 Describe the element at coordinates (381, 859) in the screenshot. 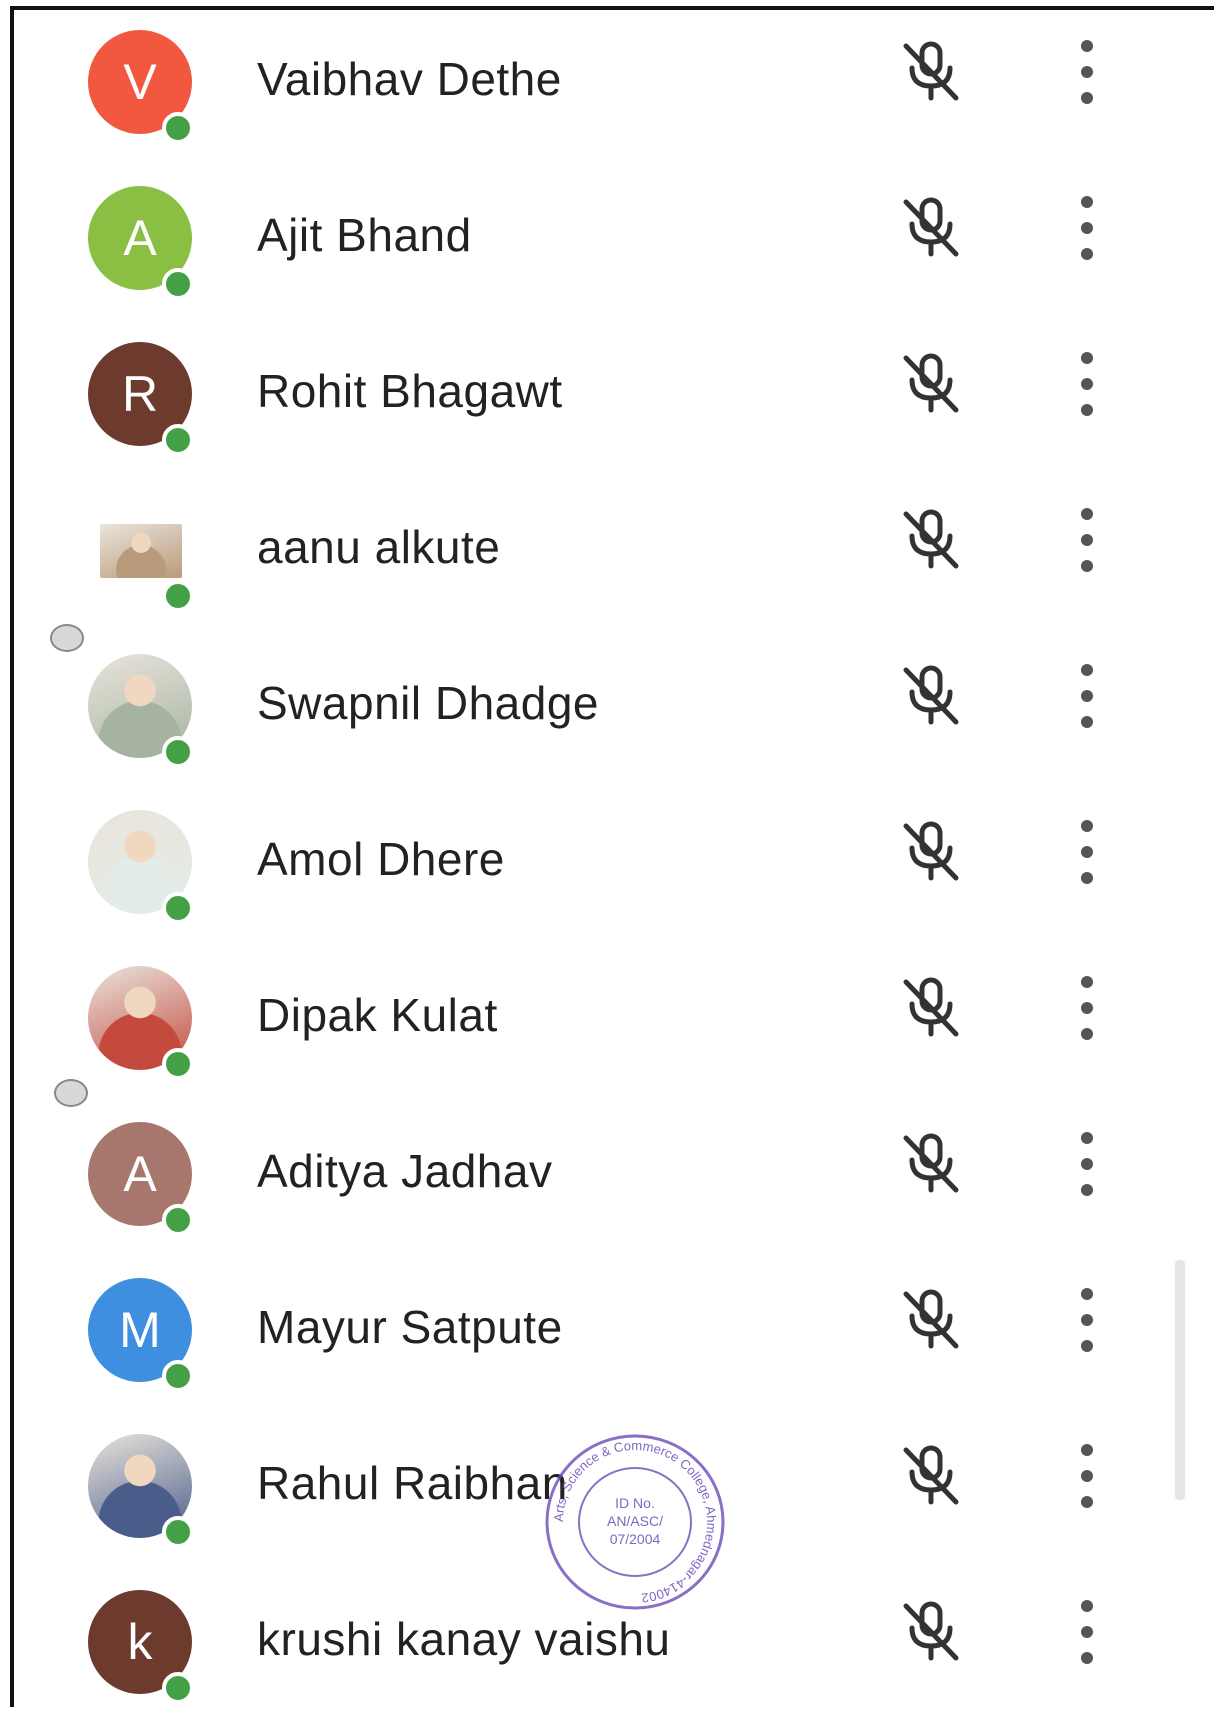

I see `participant-name: Amol Dhere` at that location.